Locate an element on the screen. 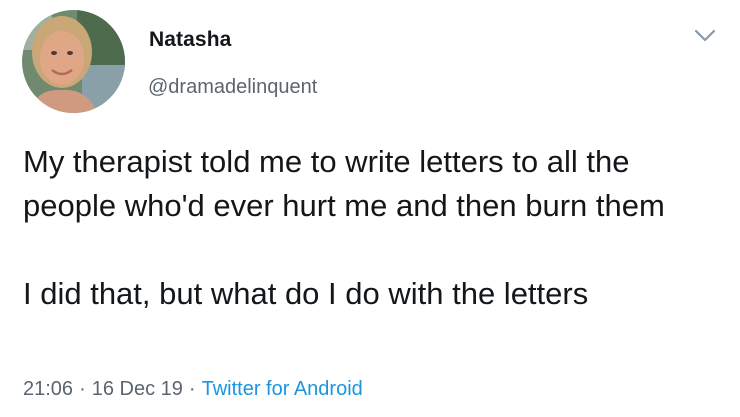 The height and width of the screenshot is (417, 740). avatar is located at coordinates (73, 61).